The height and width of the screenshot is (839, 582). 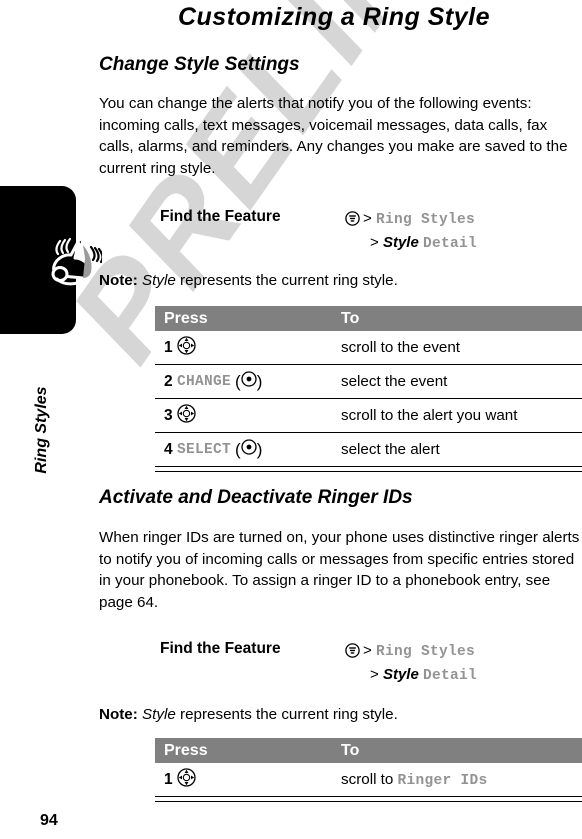 What do you see at coordinates (118, 280) in the screenshot?
I see `note-prefix-1: Note:` at bounding box center [118, 280].